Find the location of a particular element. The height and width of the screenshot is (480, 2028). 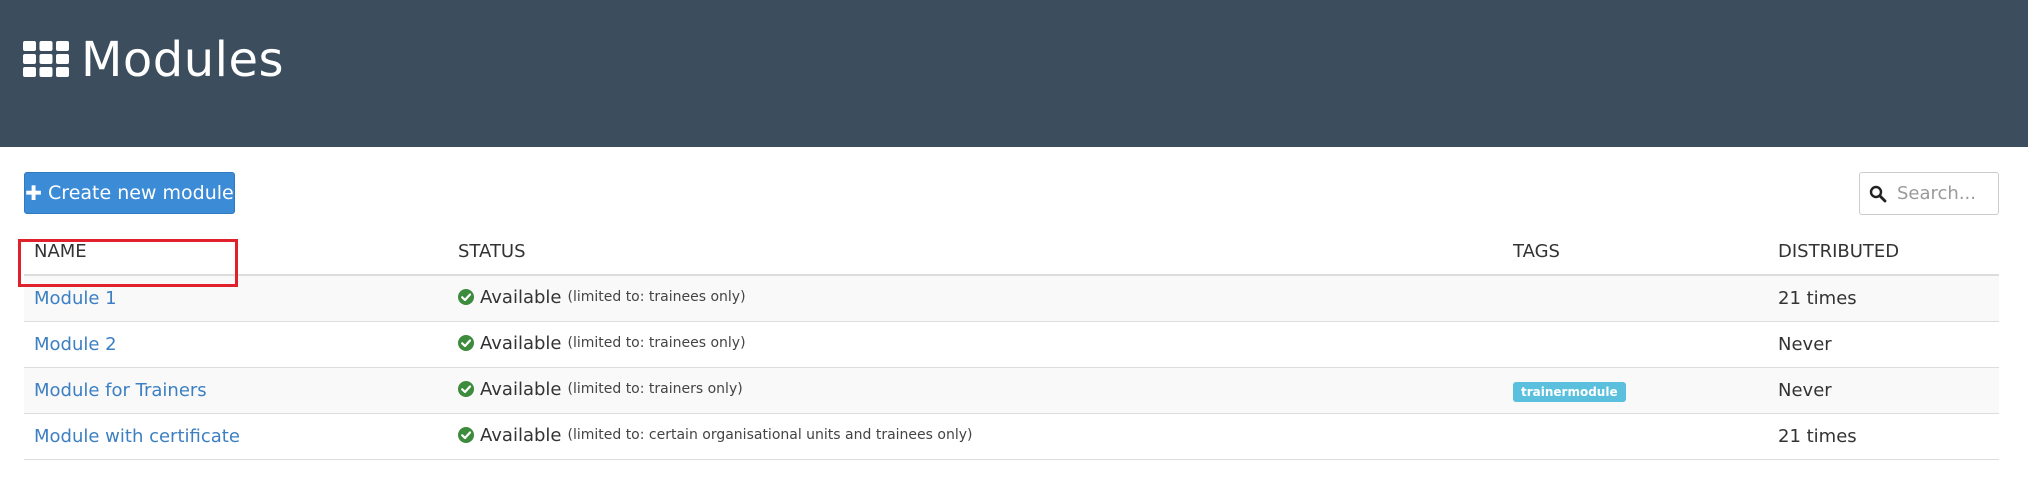

name-cell: Module with certificate is located at coordinates (236, 436).